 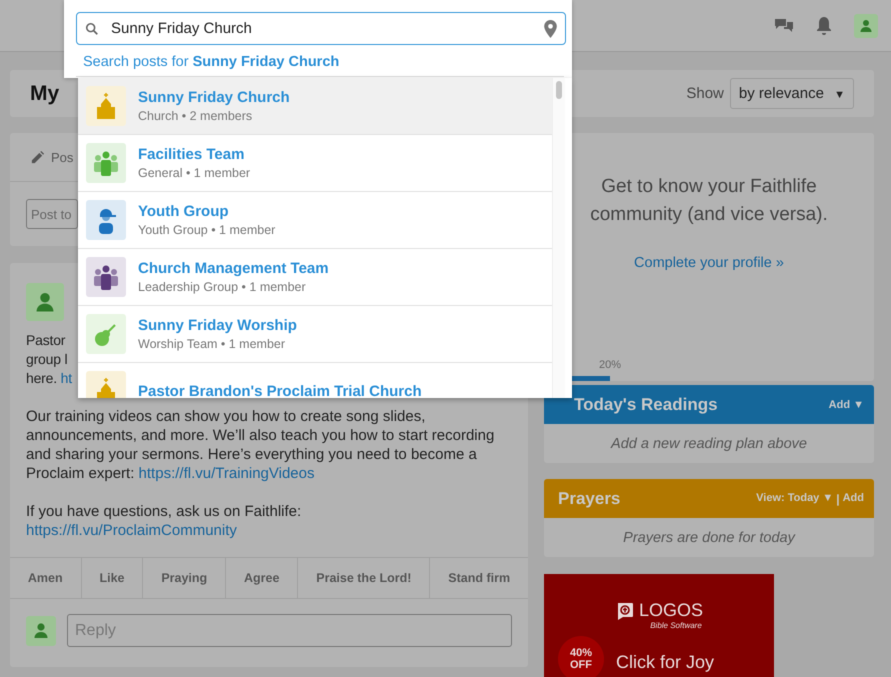 What do you see at coordinates (233, 268) in the screenshot?
I see `result-name: Church Management Team` at bounding box center [233, 268].